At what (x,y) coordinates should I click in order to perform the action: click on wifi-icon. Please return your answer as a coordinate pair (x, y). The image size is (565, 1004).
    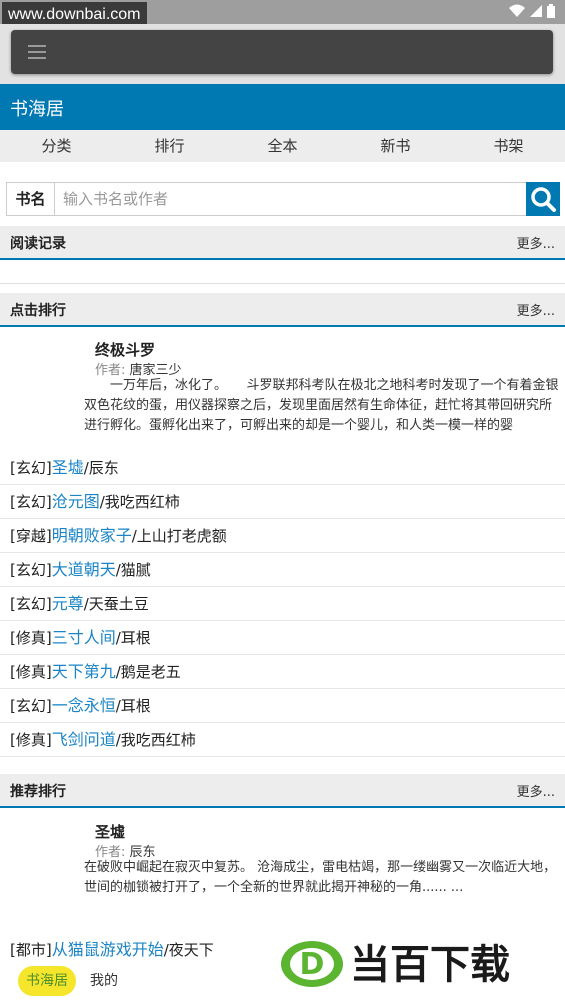
    Looking at the image, I should click on (517, 10).